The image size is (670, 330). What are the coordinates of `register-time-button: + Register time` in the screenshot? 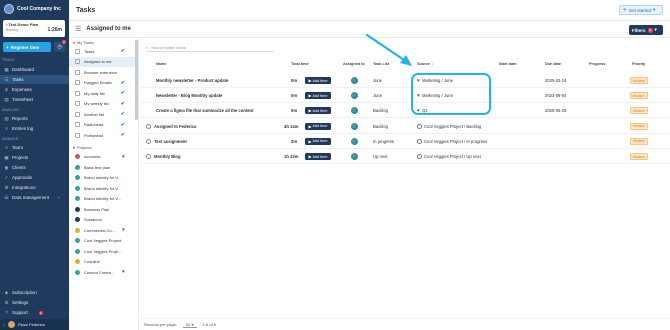 It's located at (27, 47).